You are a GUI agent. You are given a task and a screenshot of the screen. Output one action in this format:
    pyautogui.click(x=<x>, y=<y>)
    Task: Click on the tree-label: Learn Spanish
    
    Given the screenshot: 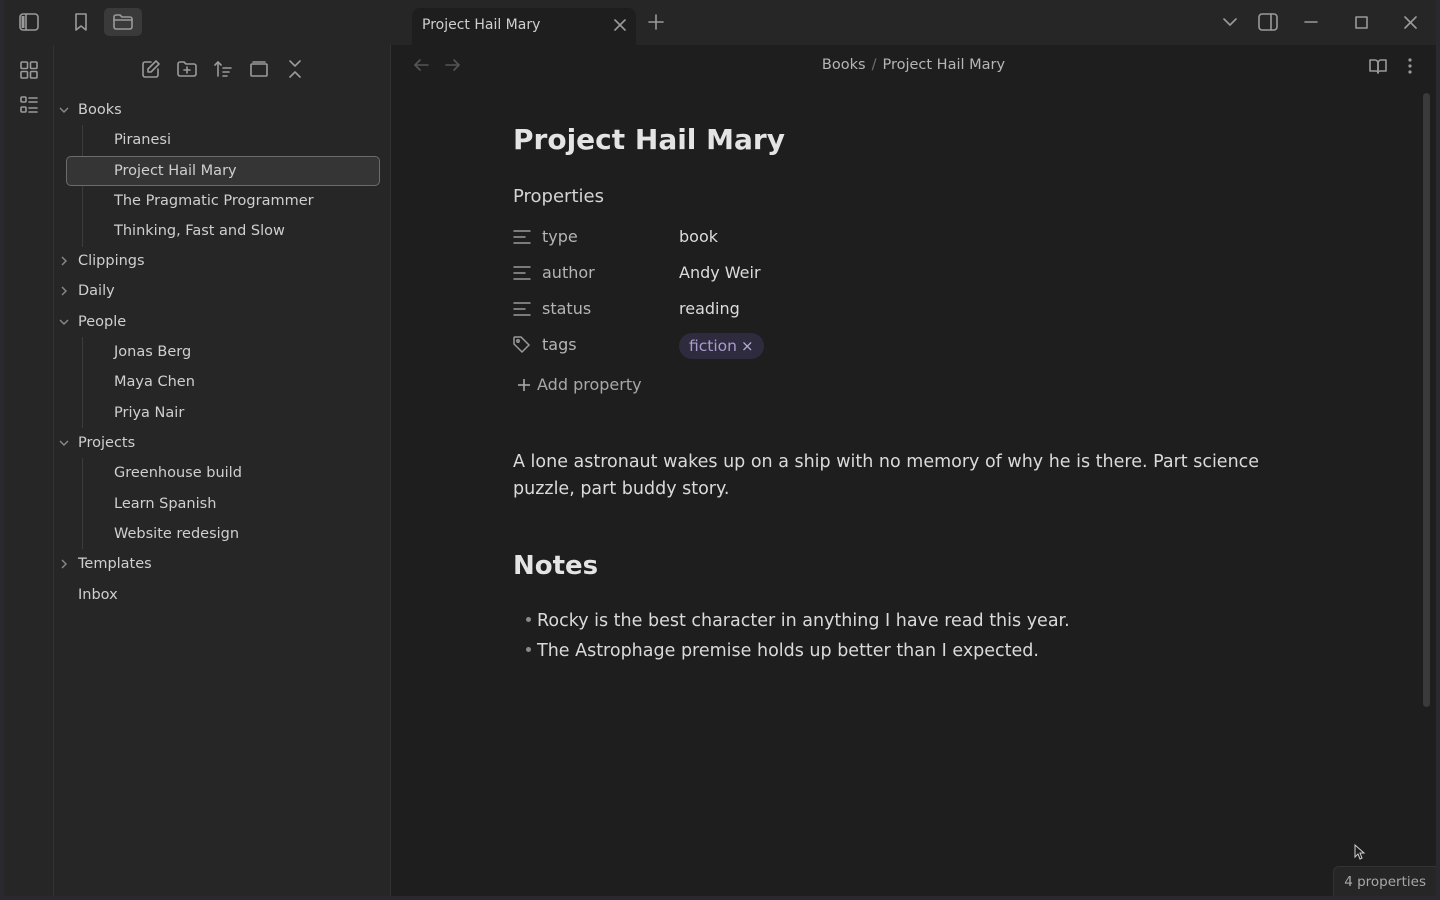 What is the action you would take?
    pyautogui.click(x=165, y=504)
    